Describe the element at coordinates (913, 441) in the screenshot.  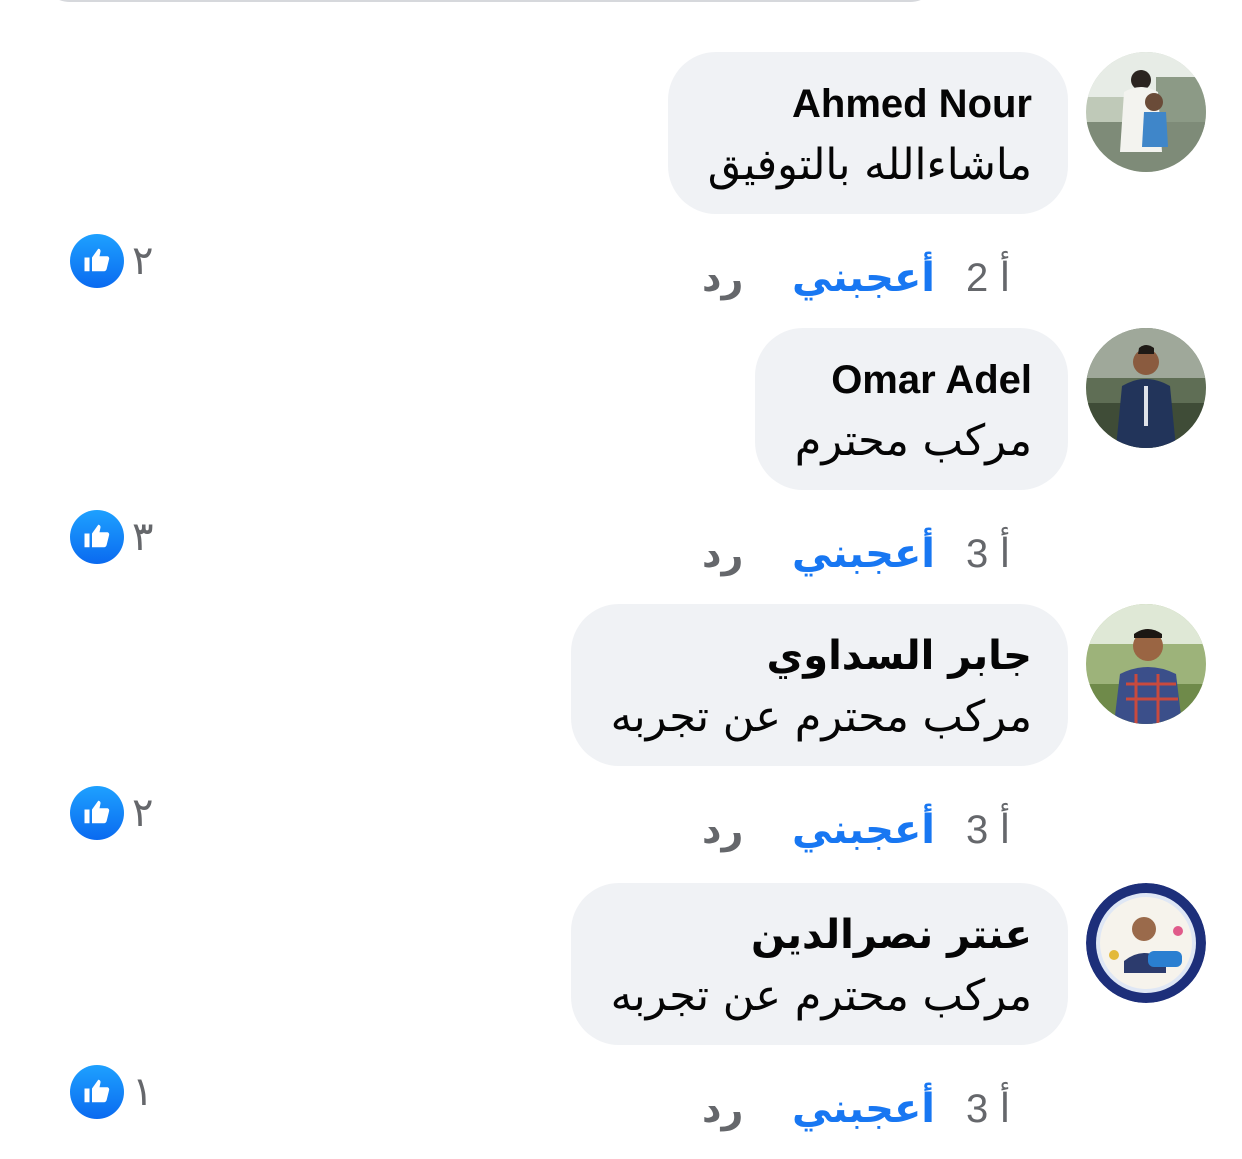
I see `comment-text: مركب محترم` at that location.